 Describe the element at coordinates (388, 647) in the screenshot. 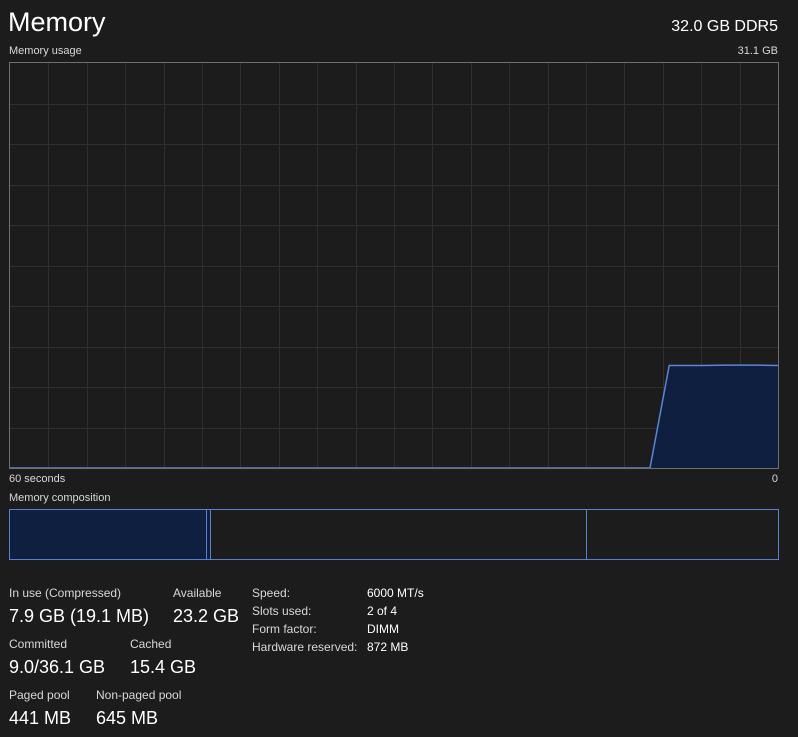

I see `hardware-reserved-value: 872 MB` at that location.